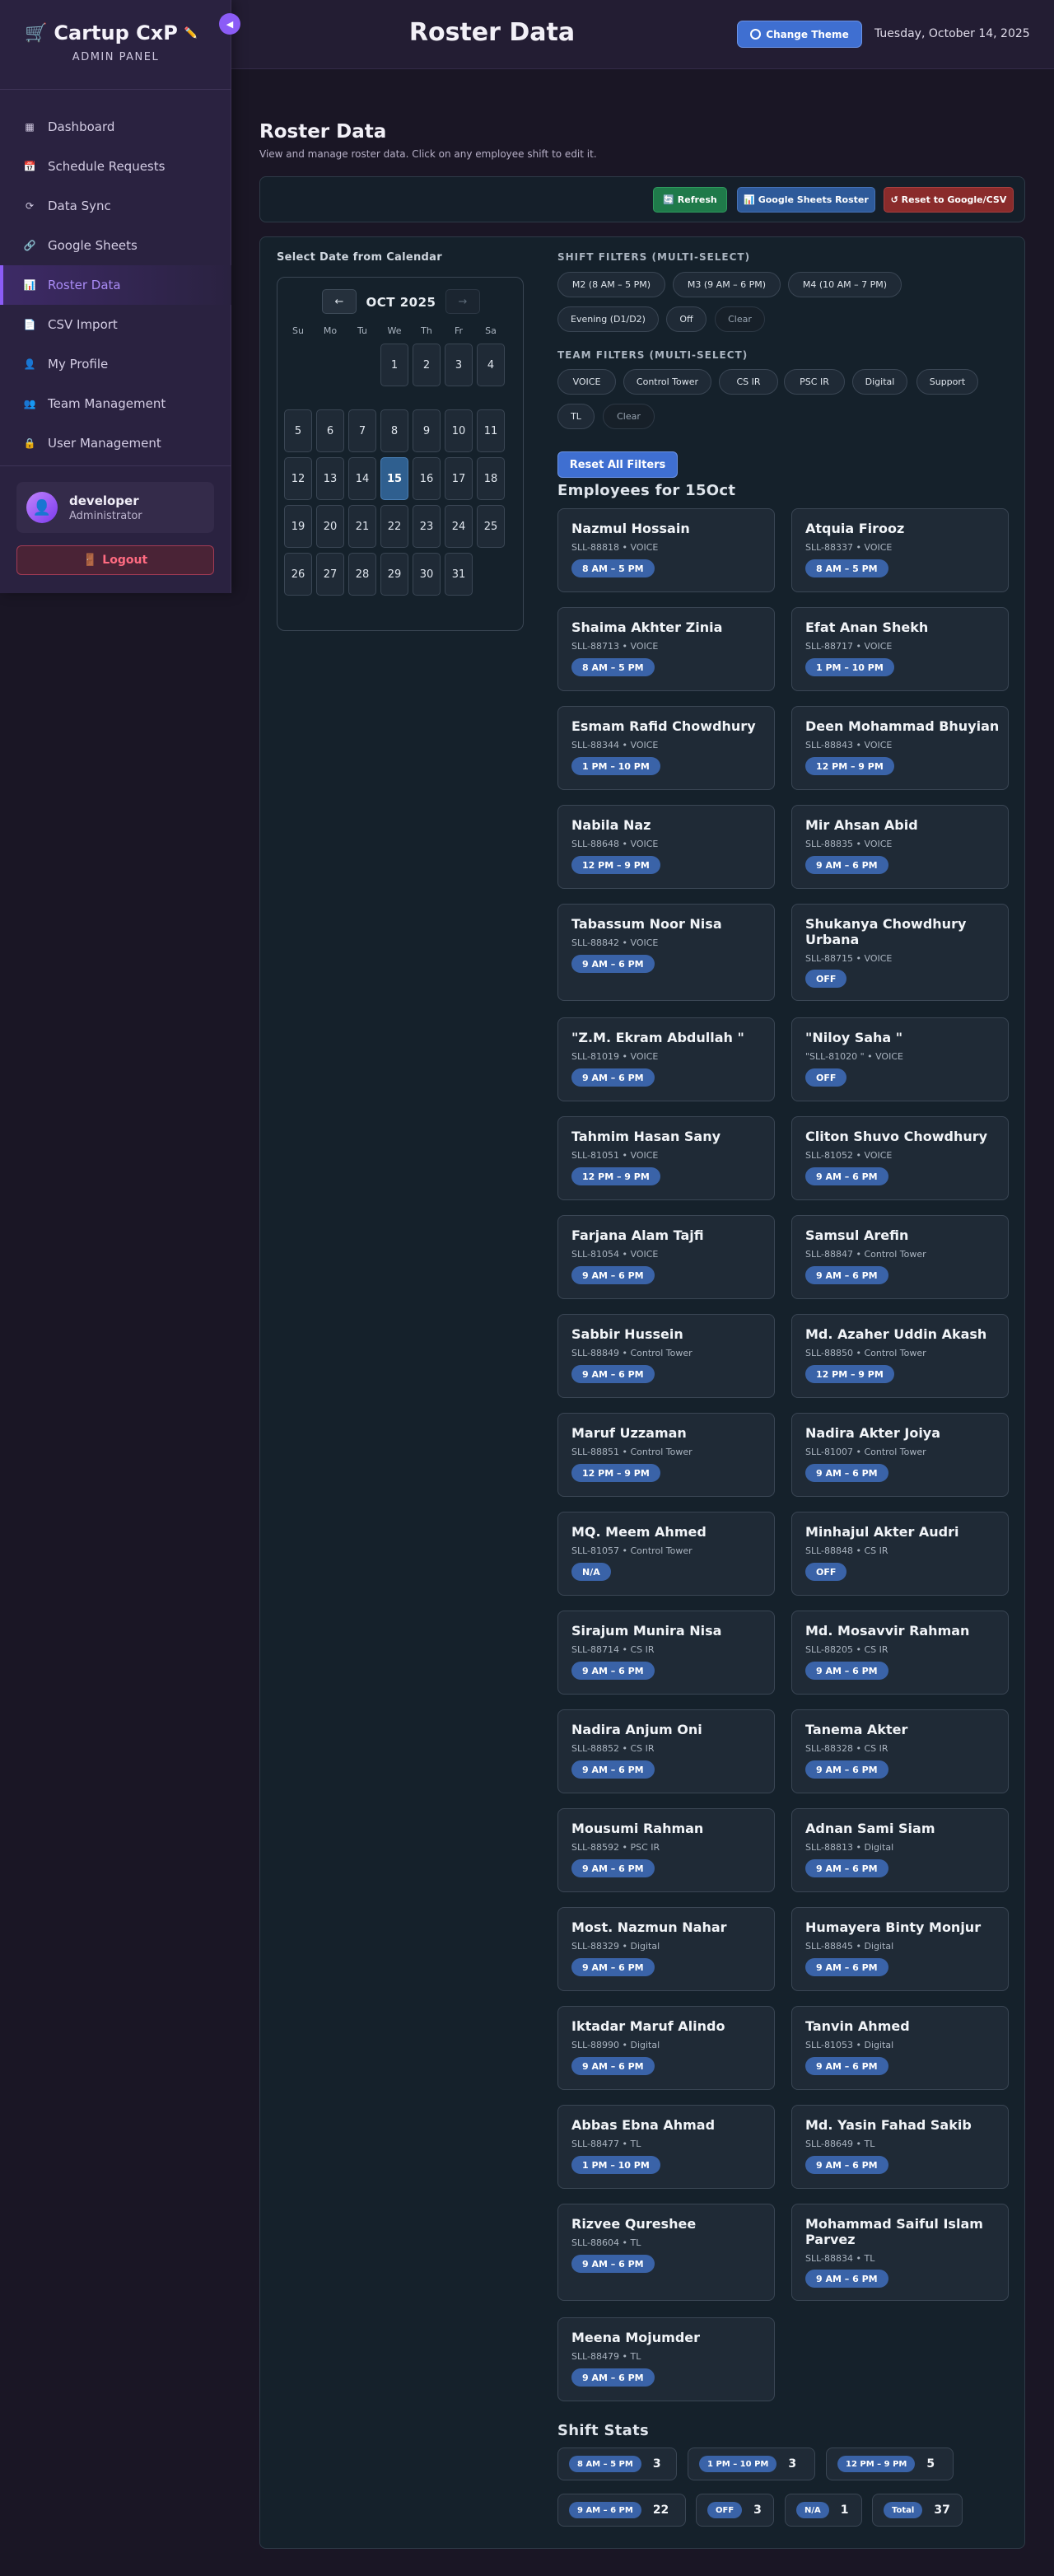  What do you see at coordinates (740, 319) in the screenshot?
I see `shift-filter-clear-button: Clear` at bounding box center [740, 319].